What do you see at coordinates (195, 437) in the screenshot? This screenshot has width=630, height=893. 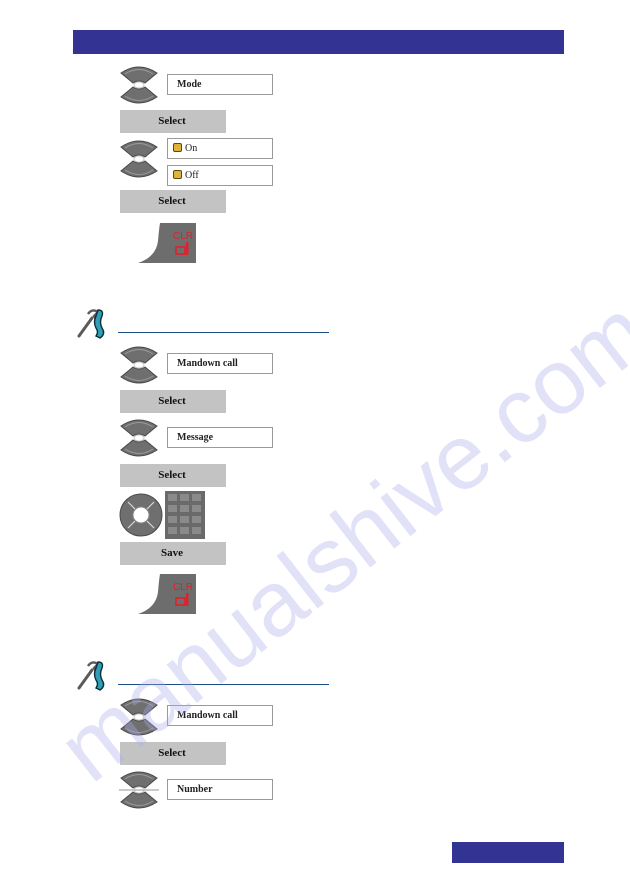 I see `field-label: Message` at bounding box center [195, 437].